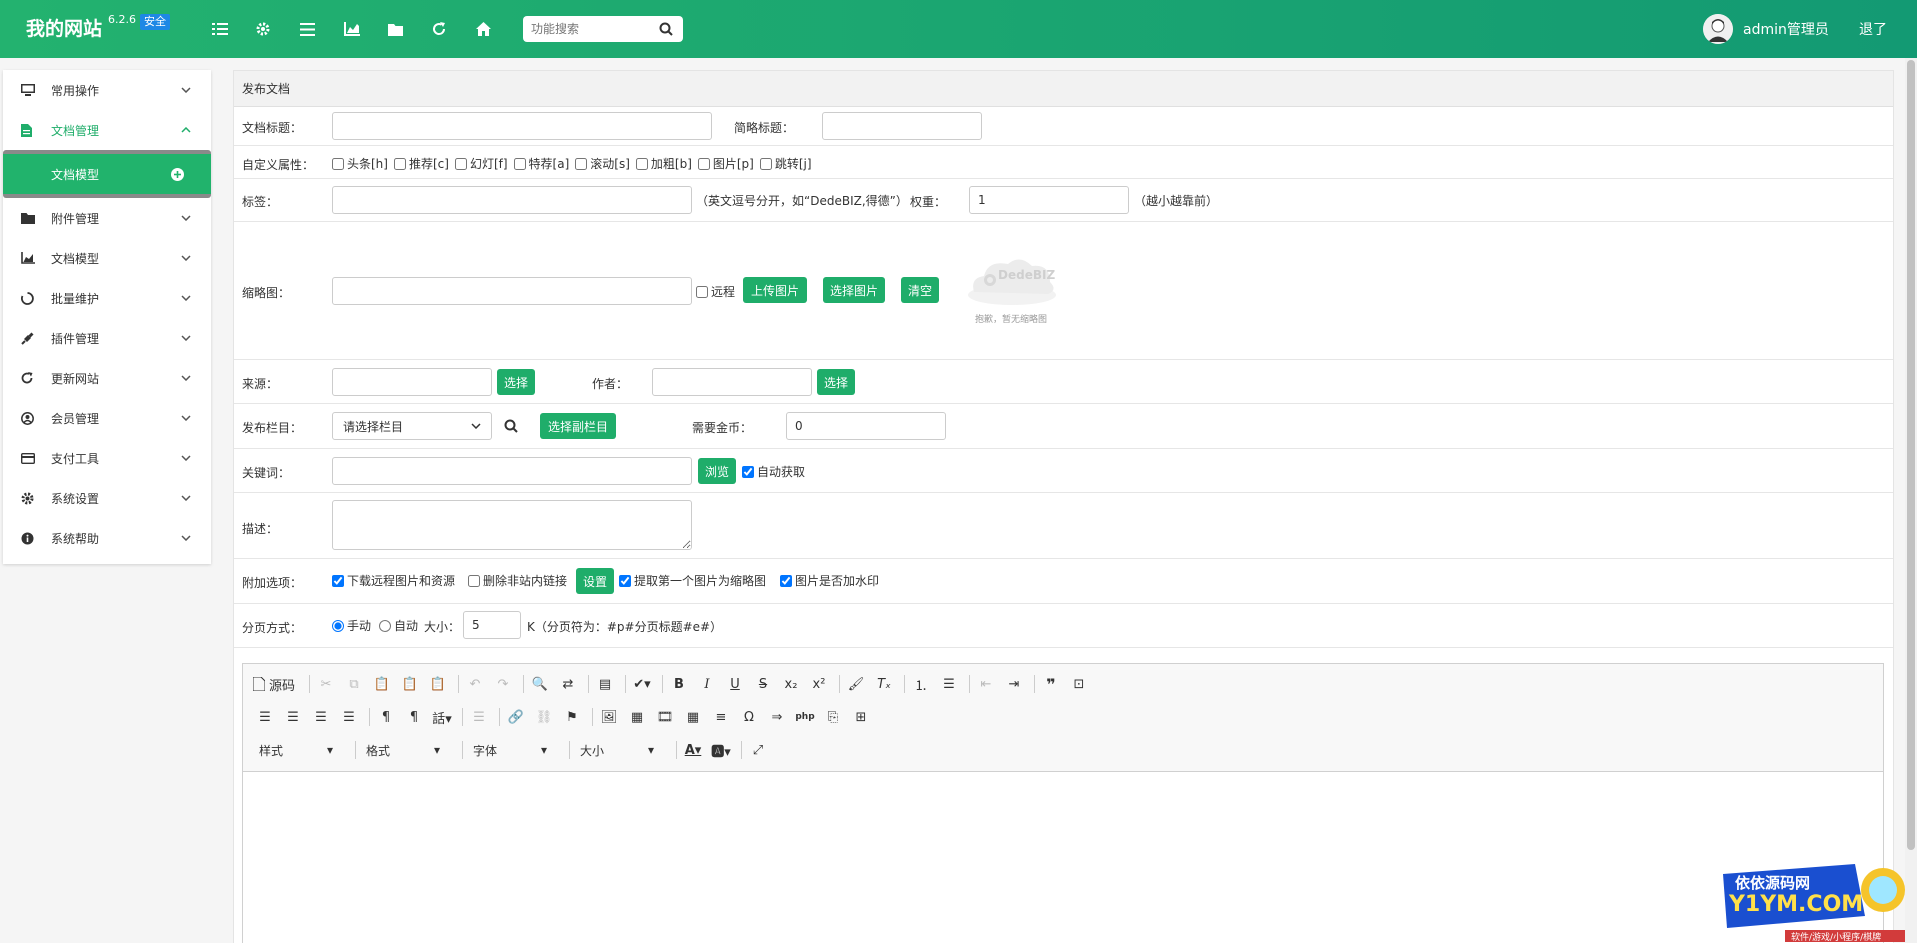 This screenshot has width=1917, height=943. I want to click on div-container-icon: ⊡, so click(1079, 684).